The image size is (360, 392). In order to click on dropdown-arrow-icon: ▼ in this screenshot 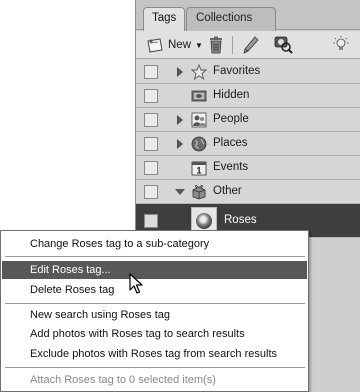, I will do `click(199, 45)`.